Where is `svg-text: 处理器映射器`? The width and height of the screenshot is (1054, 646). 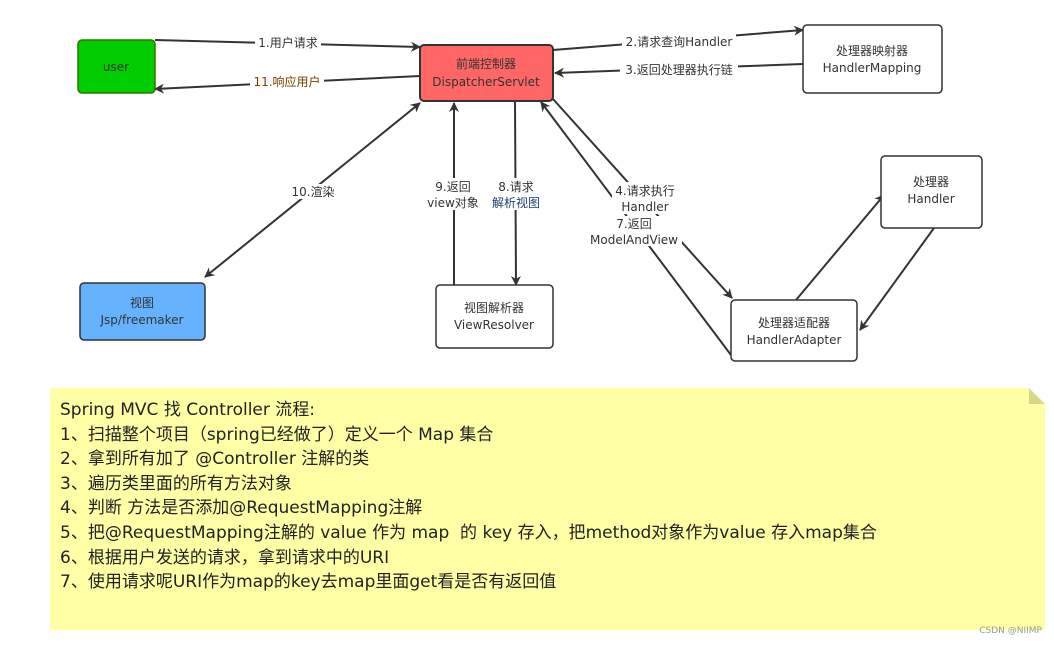 svg-text: 处理器映射器 is located at coordinates (872, 50).